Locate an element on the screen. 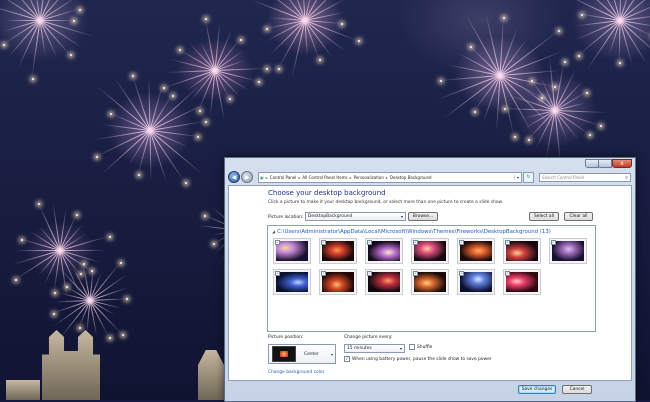 The height and width of the screenshot is (402, 650). checkbox-icon: ✓ is located at coordinates (347, 359).